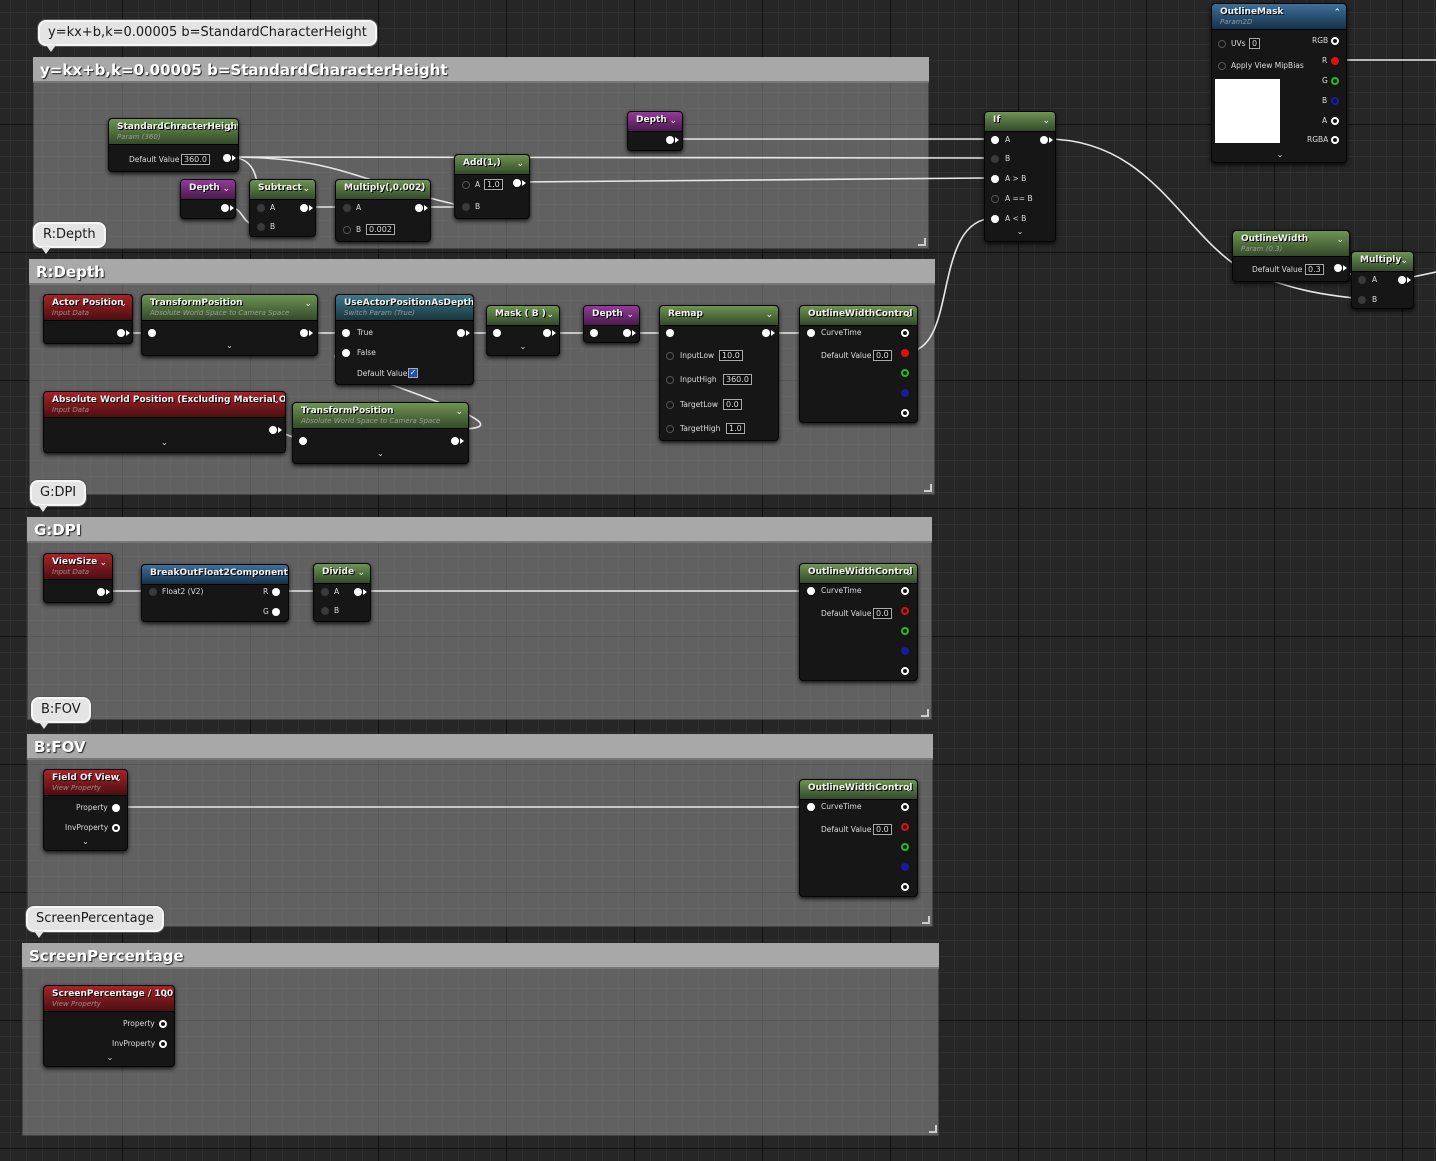 The width and height of the screenshot is (1436, 1161). What do you see at coordinates (380, 229) in the screenshot?
I see `b-value-field: 0.002` at bounding box center [380, 229].